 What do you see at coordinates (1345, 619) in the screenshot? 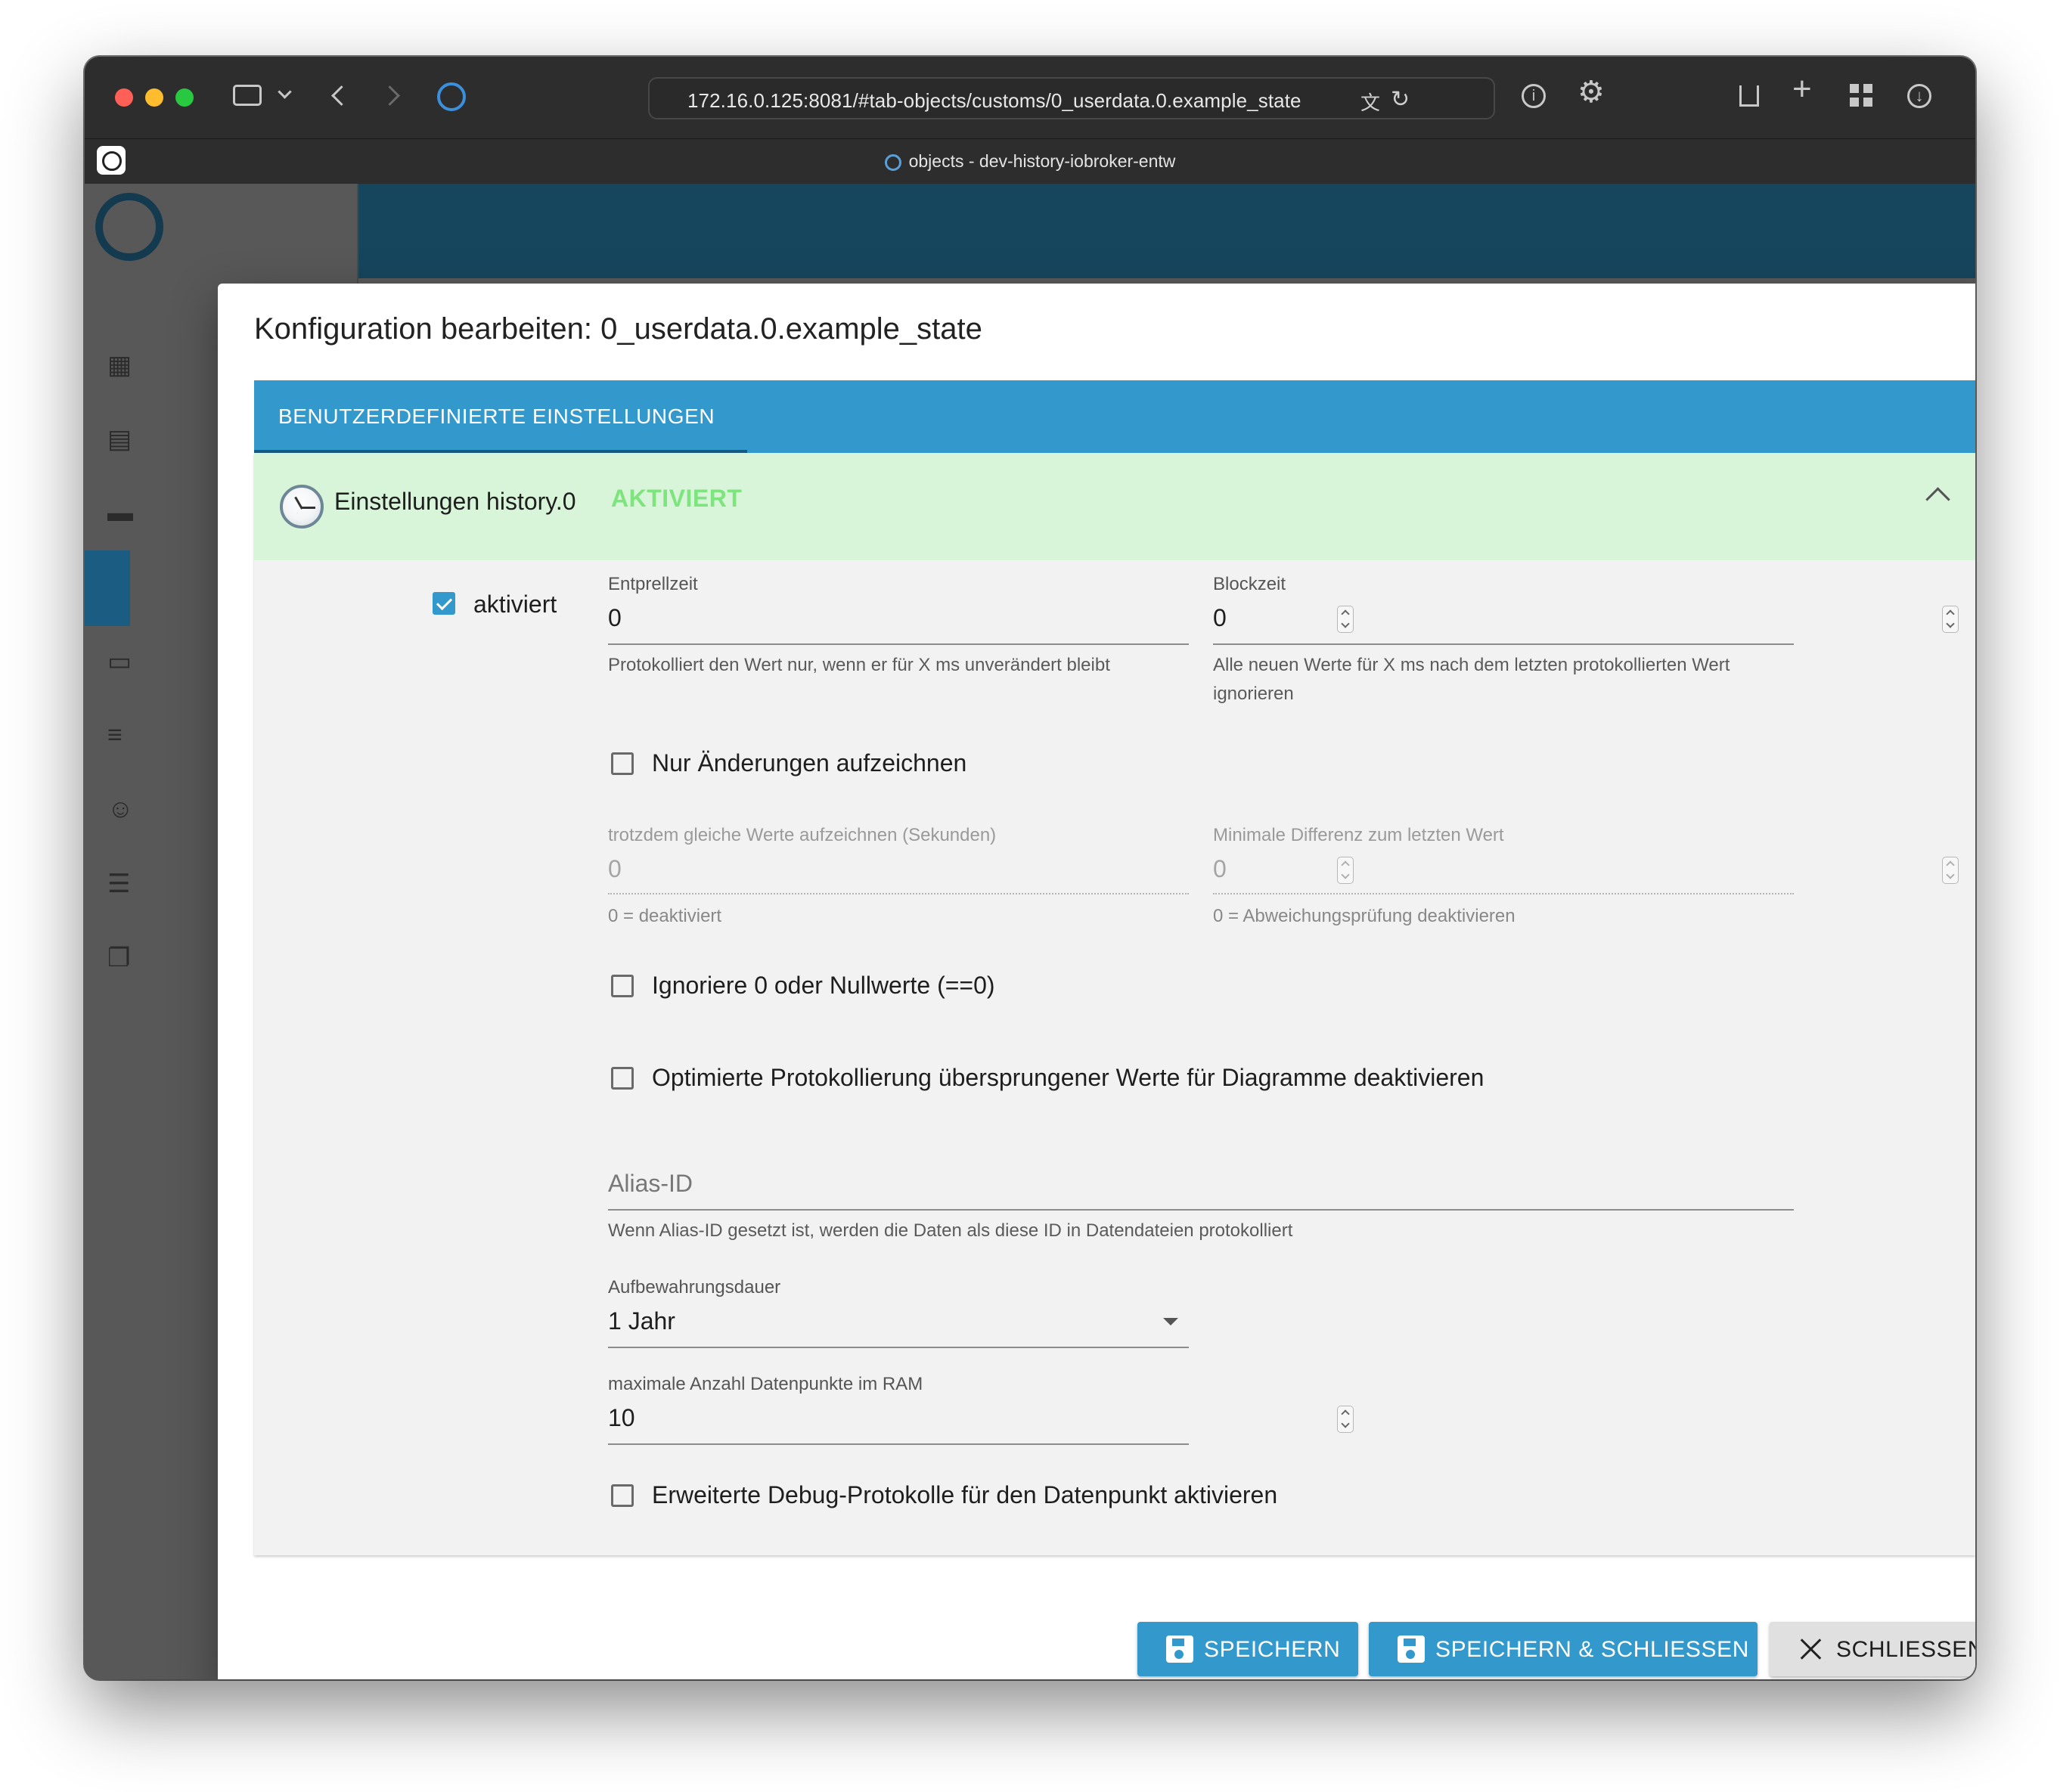
I see `debounce-spinner` at bounding box center [1345, 619].